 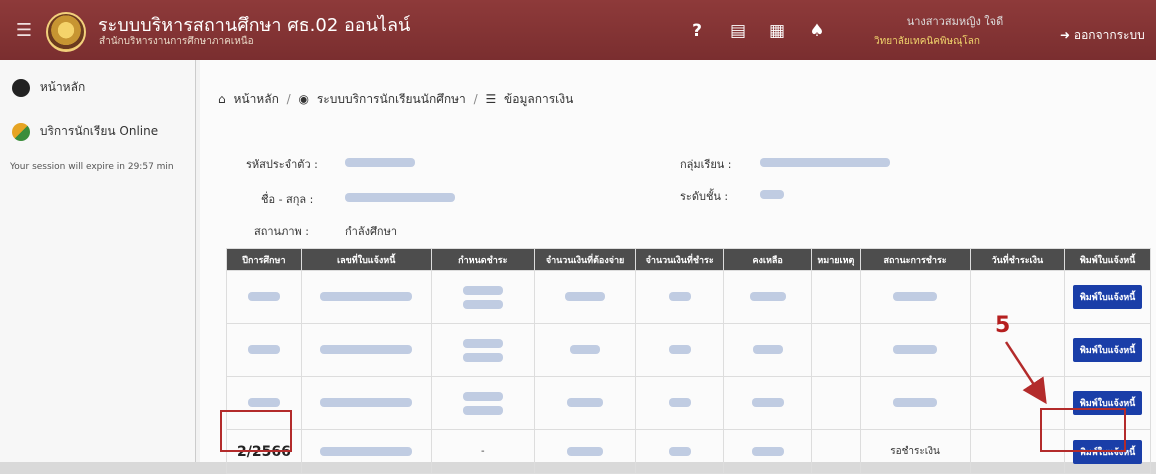 I want to click on header-remark: หมายเหตุ, so click(x=836, y=259).